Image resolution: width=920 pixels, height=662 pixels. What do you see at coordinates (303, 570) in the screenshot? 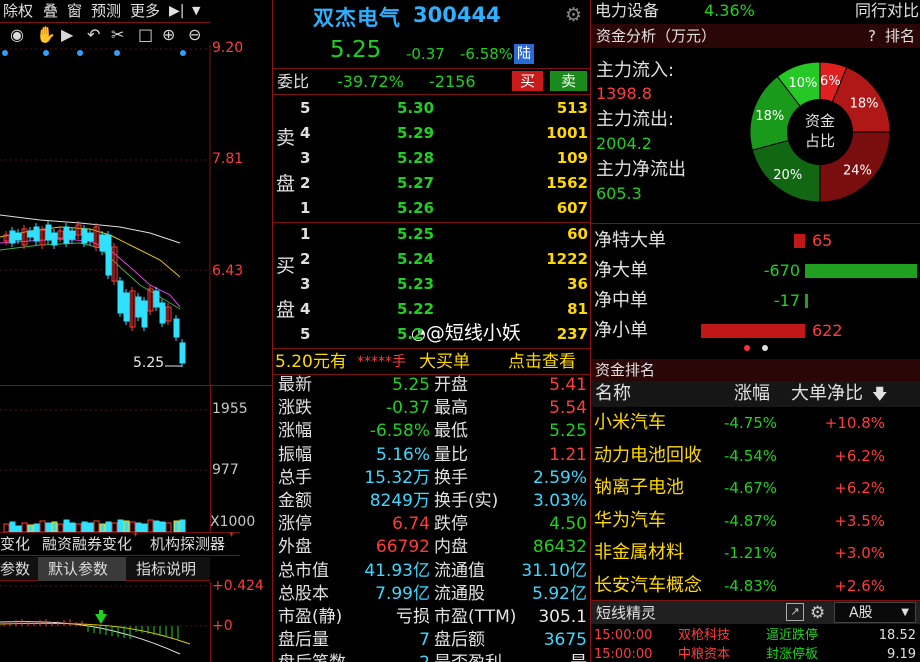
I see `quote-label-left: 总市值` at bounding box center [303, 570].